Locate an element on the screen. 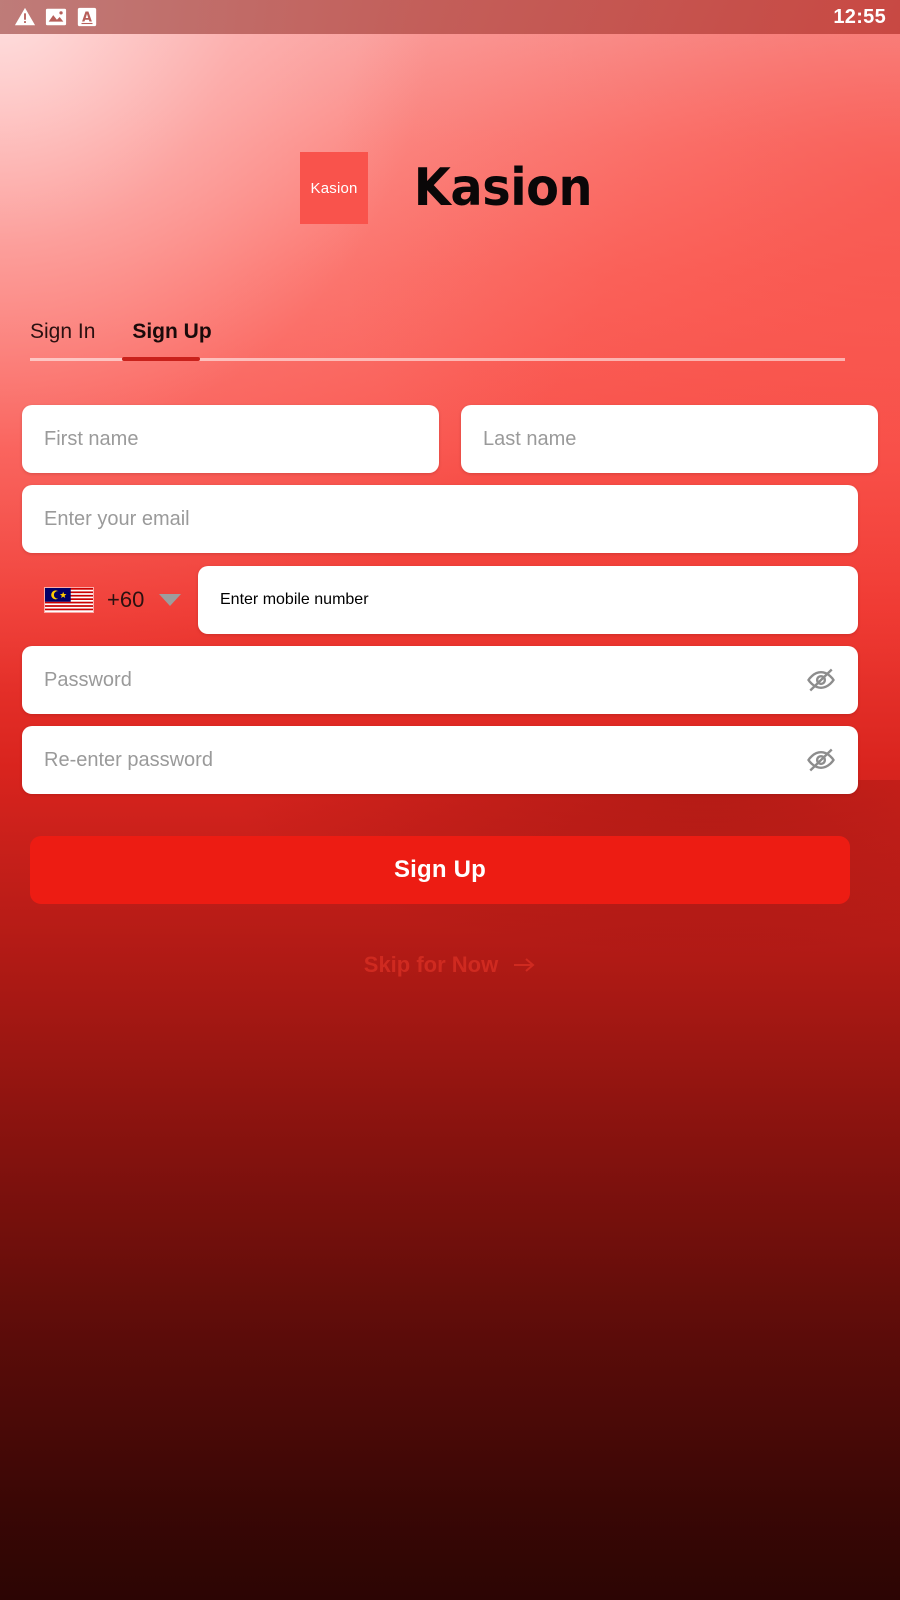  mobile-number-input: Enter mobile number is located at coordinates (528, 600).